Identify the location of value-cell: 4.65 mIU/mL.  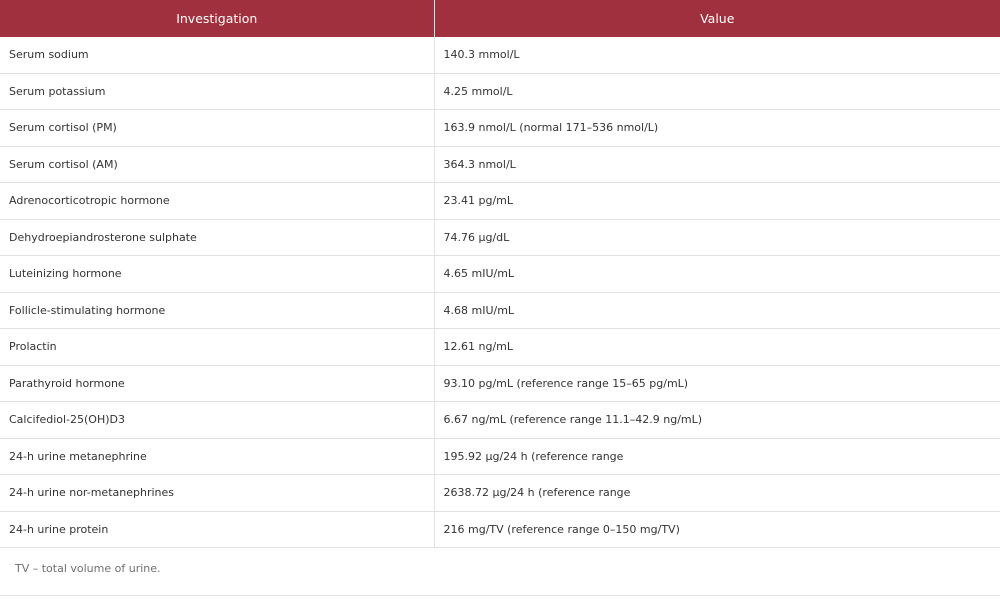
(717, 274).